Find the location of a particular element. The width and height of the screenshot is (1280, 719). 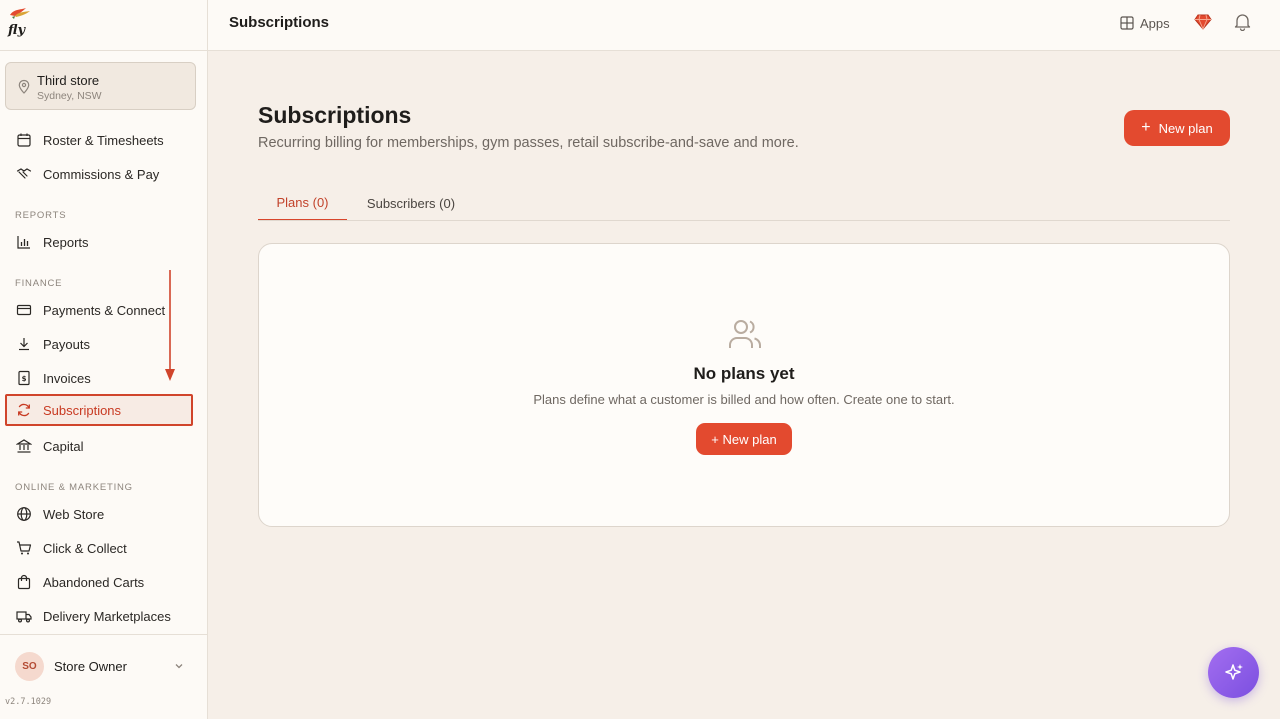

sidebar-item-capital: Capital is located at coordinates (99, 446).